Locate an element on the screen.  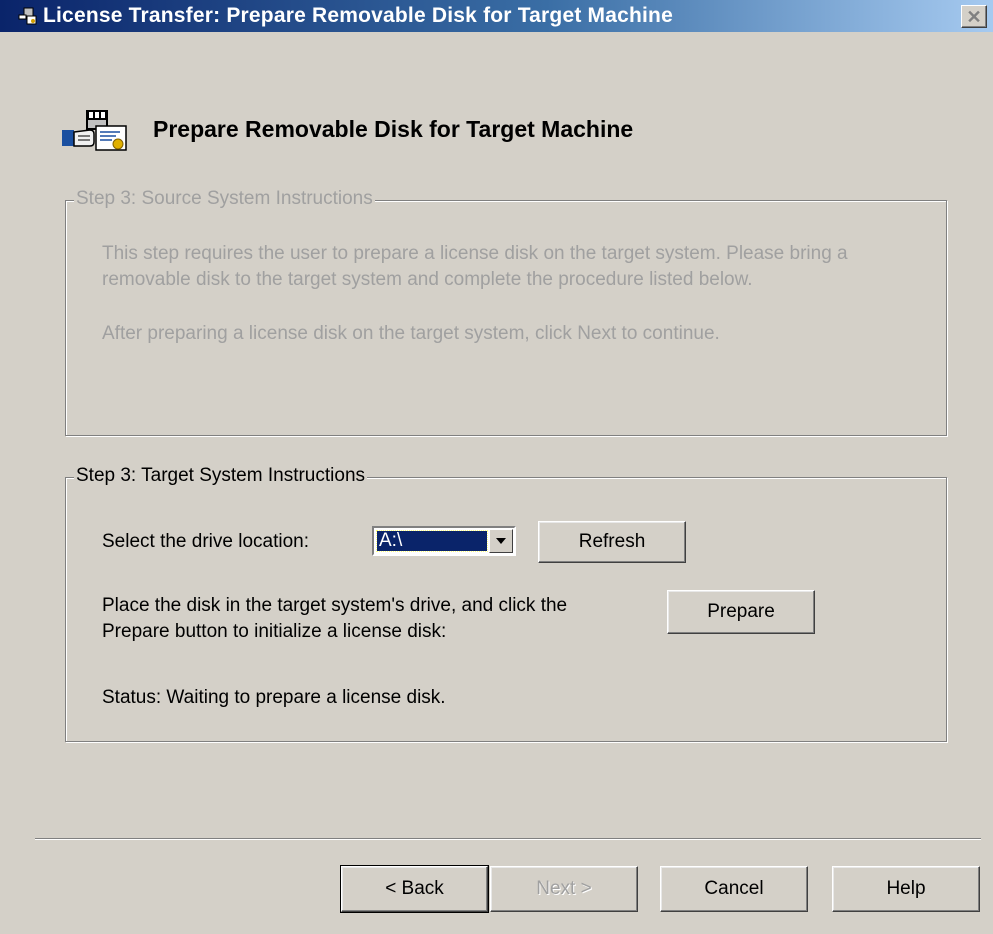
target-group-legend: Step 3: Target System Instructions is located at coordinates (221, 476).